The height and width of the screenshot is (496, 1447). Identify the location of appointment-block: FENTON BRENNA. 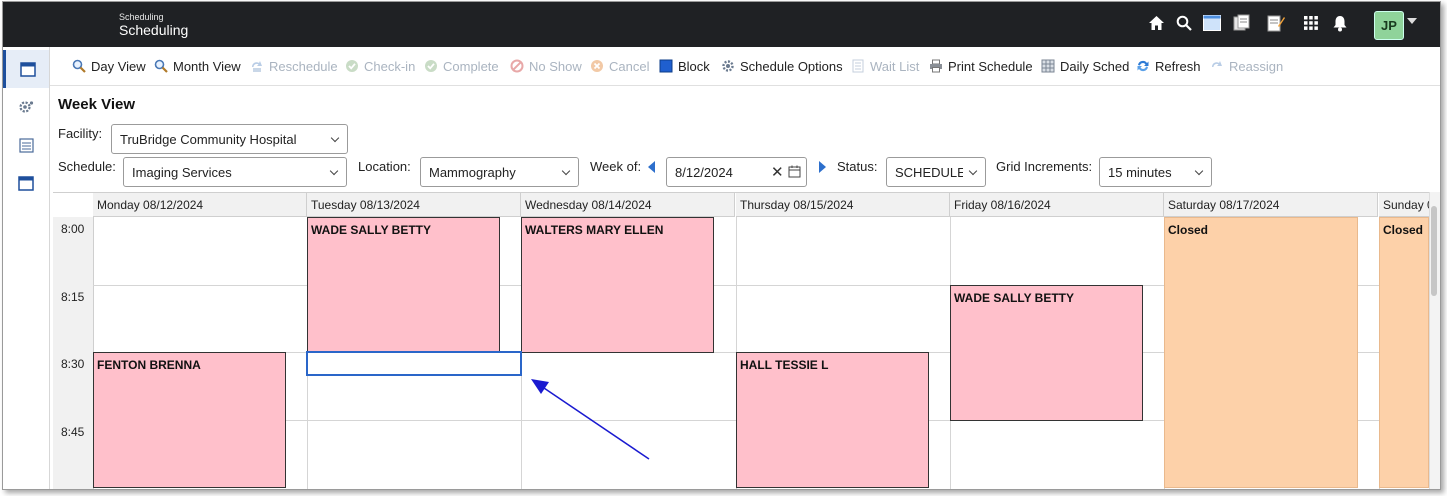
(189, 420).